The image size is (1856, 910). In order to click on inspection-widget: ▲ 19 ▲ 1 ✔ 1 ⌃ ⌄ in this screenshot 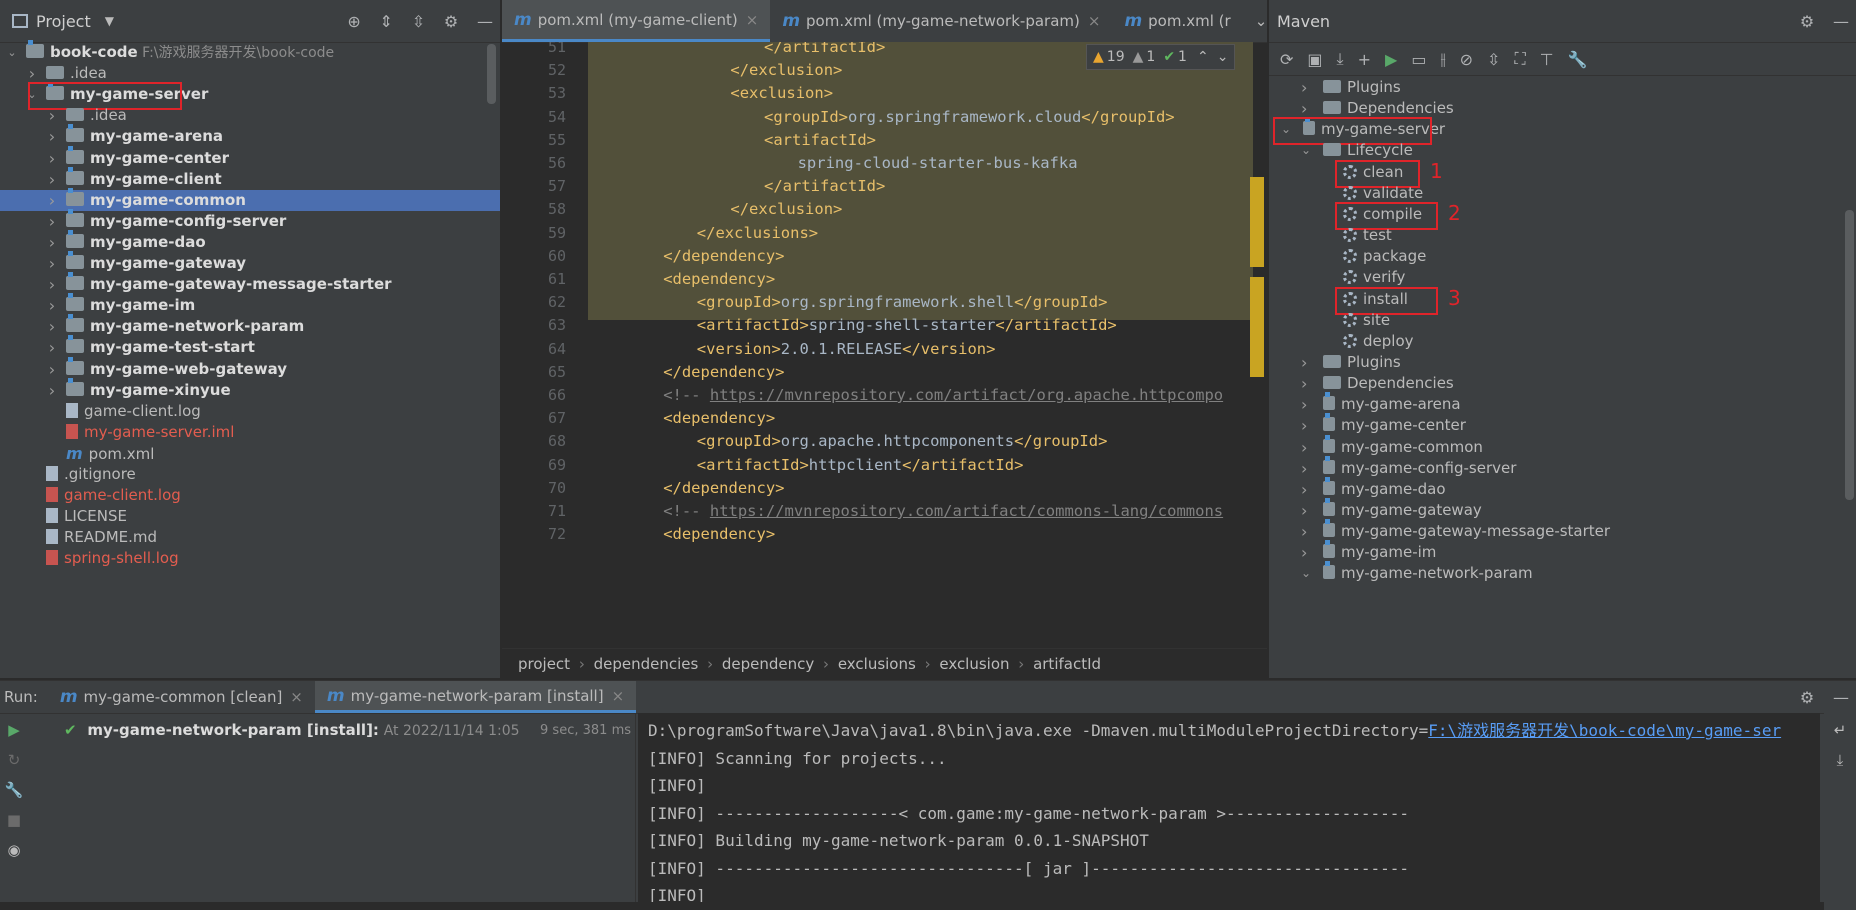, I will do `click(1161, 57)`.